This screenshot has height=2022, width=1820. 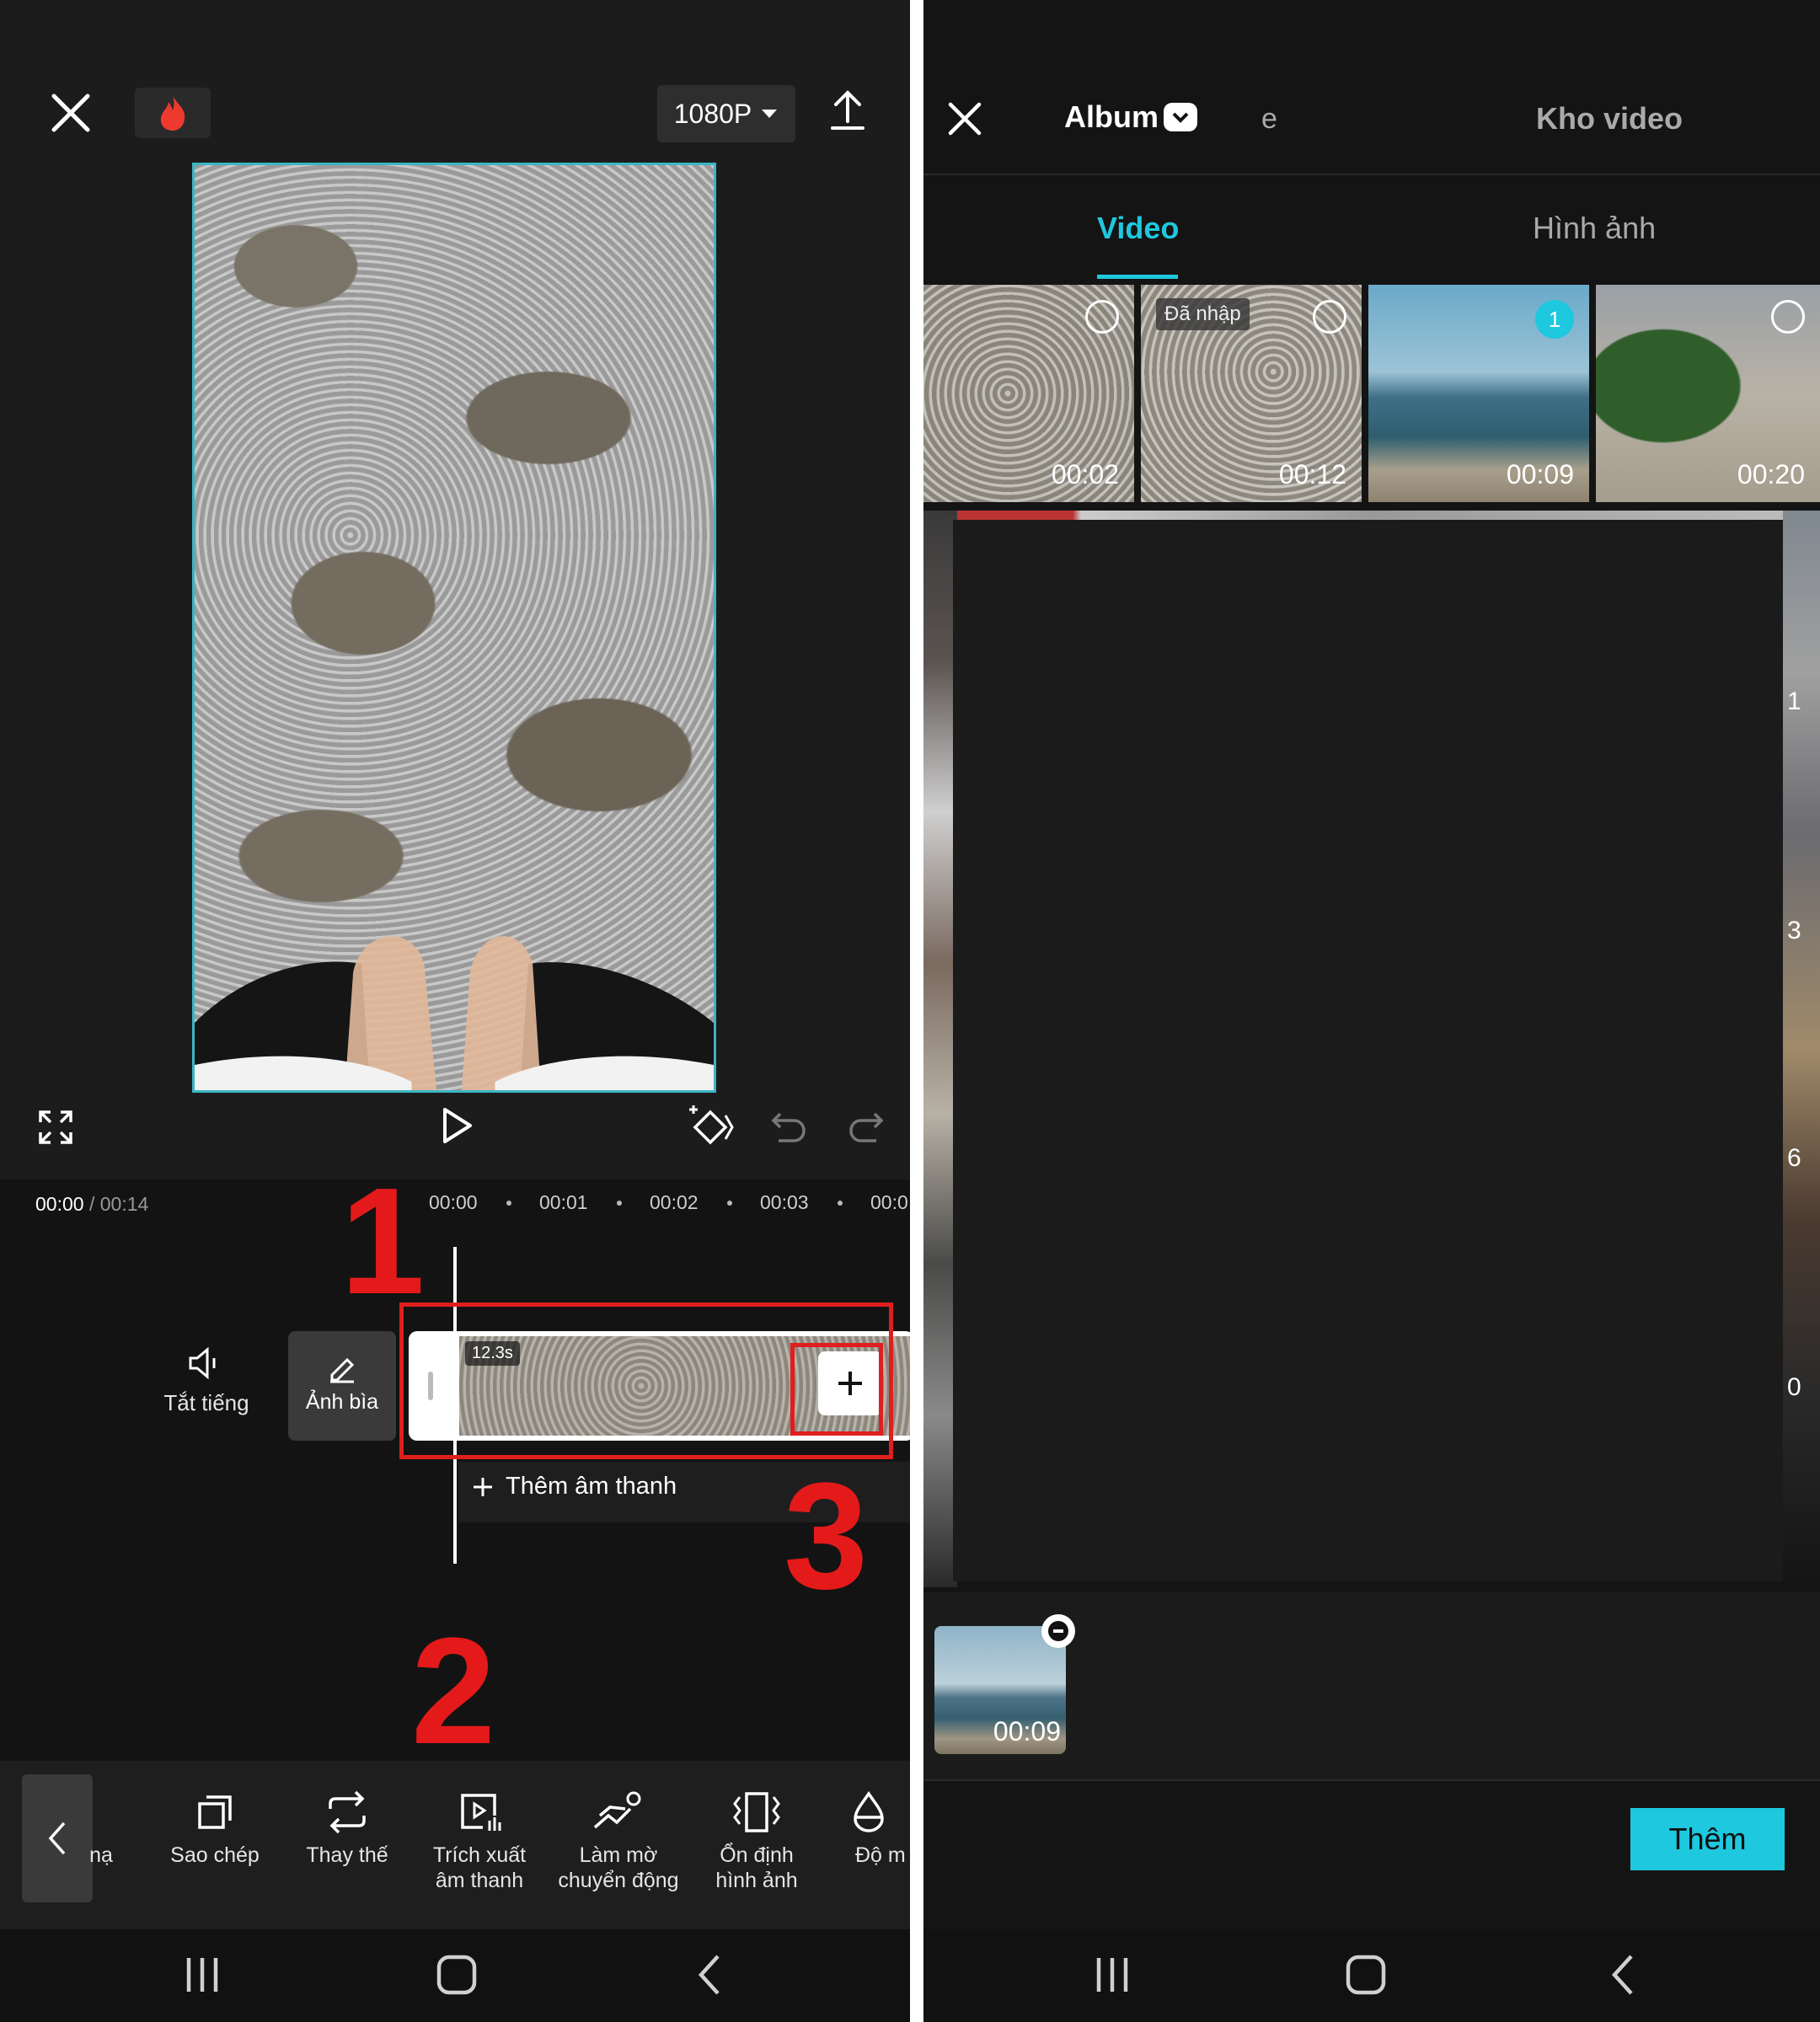 I want to click on mask-icon, so click(x=101, y=1812).